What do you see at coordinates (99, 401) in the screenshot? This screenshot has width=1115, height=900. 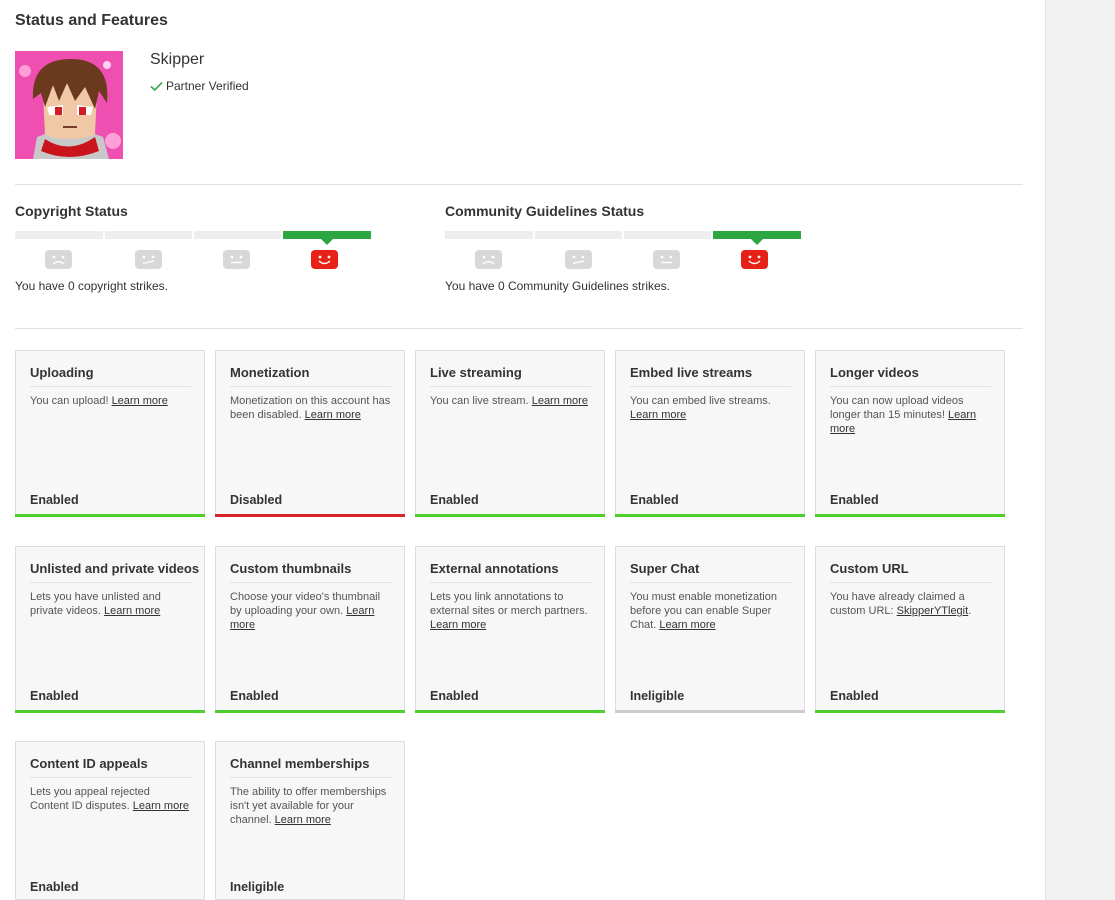 I see `feature-description: You can upload! Learn more` at bounding box center [99, 401].